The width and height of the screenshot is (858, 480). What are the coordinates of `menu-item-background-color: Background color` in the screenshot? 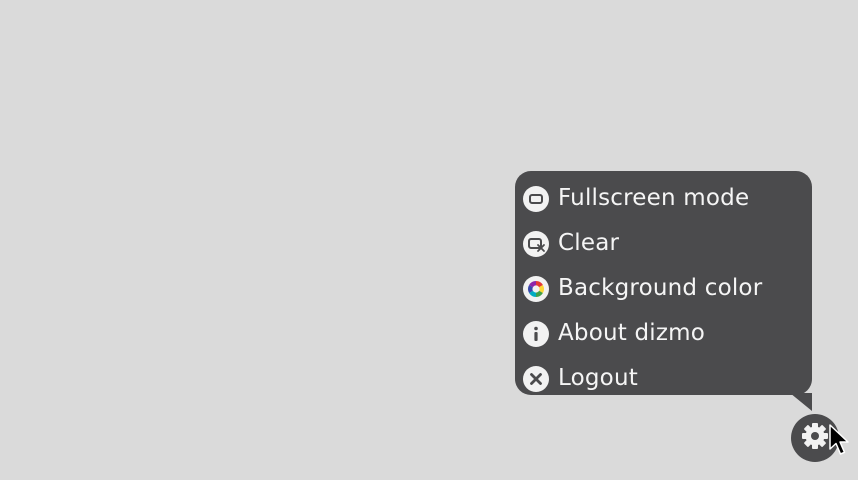 It's located at (663, 287).